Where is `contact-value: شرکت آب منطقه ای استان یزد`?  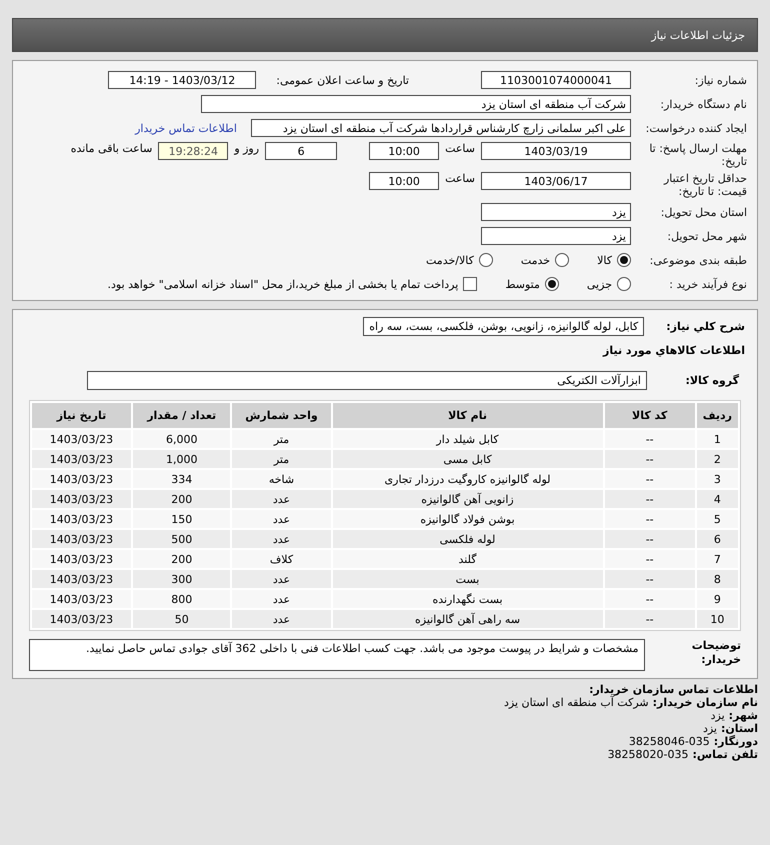
contact-value: شرکت آب منطقه ای استان یزد is located at coordinates (576, 702).